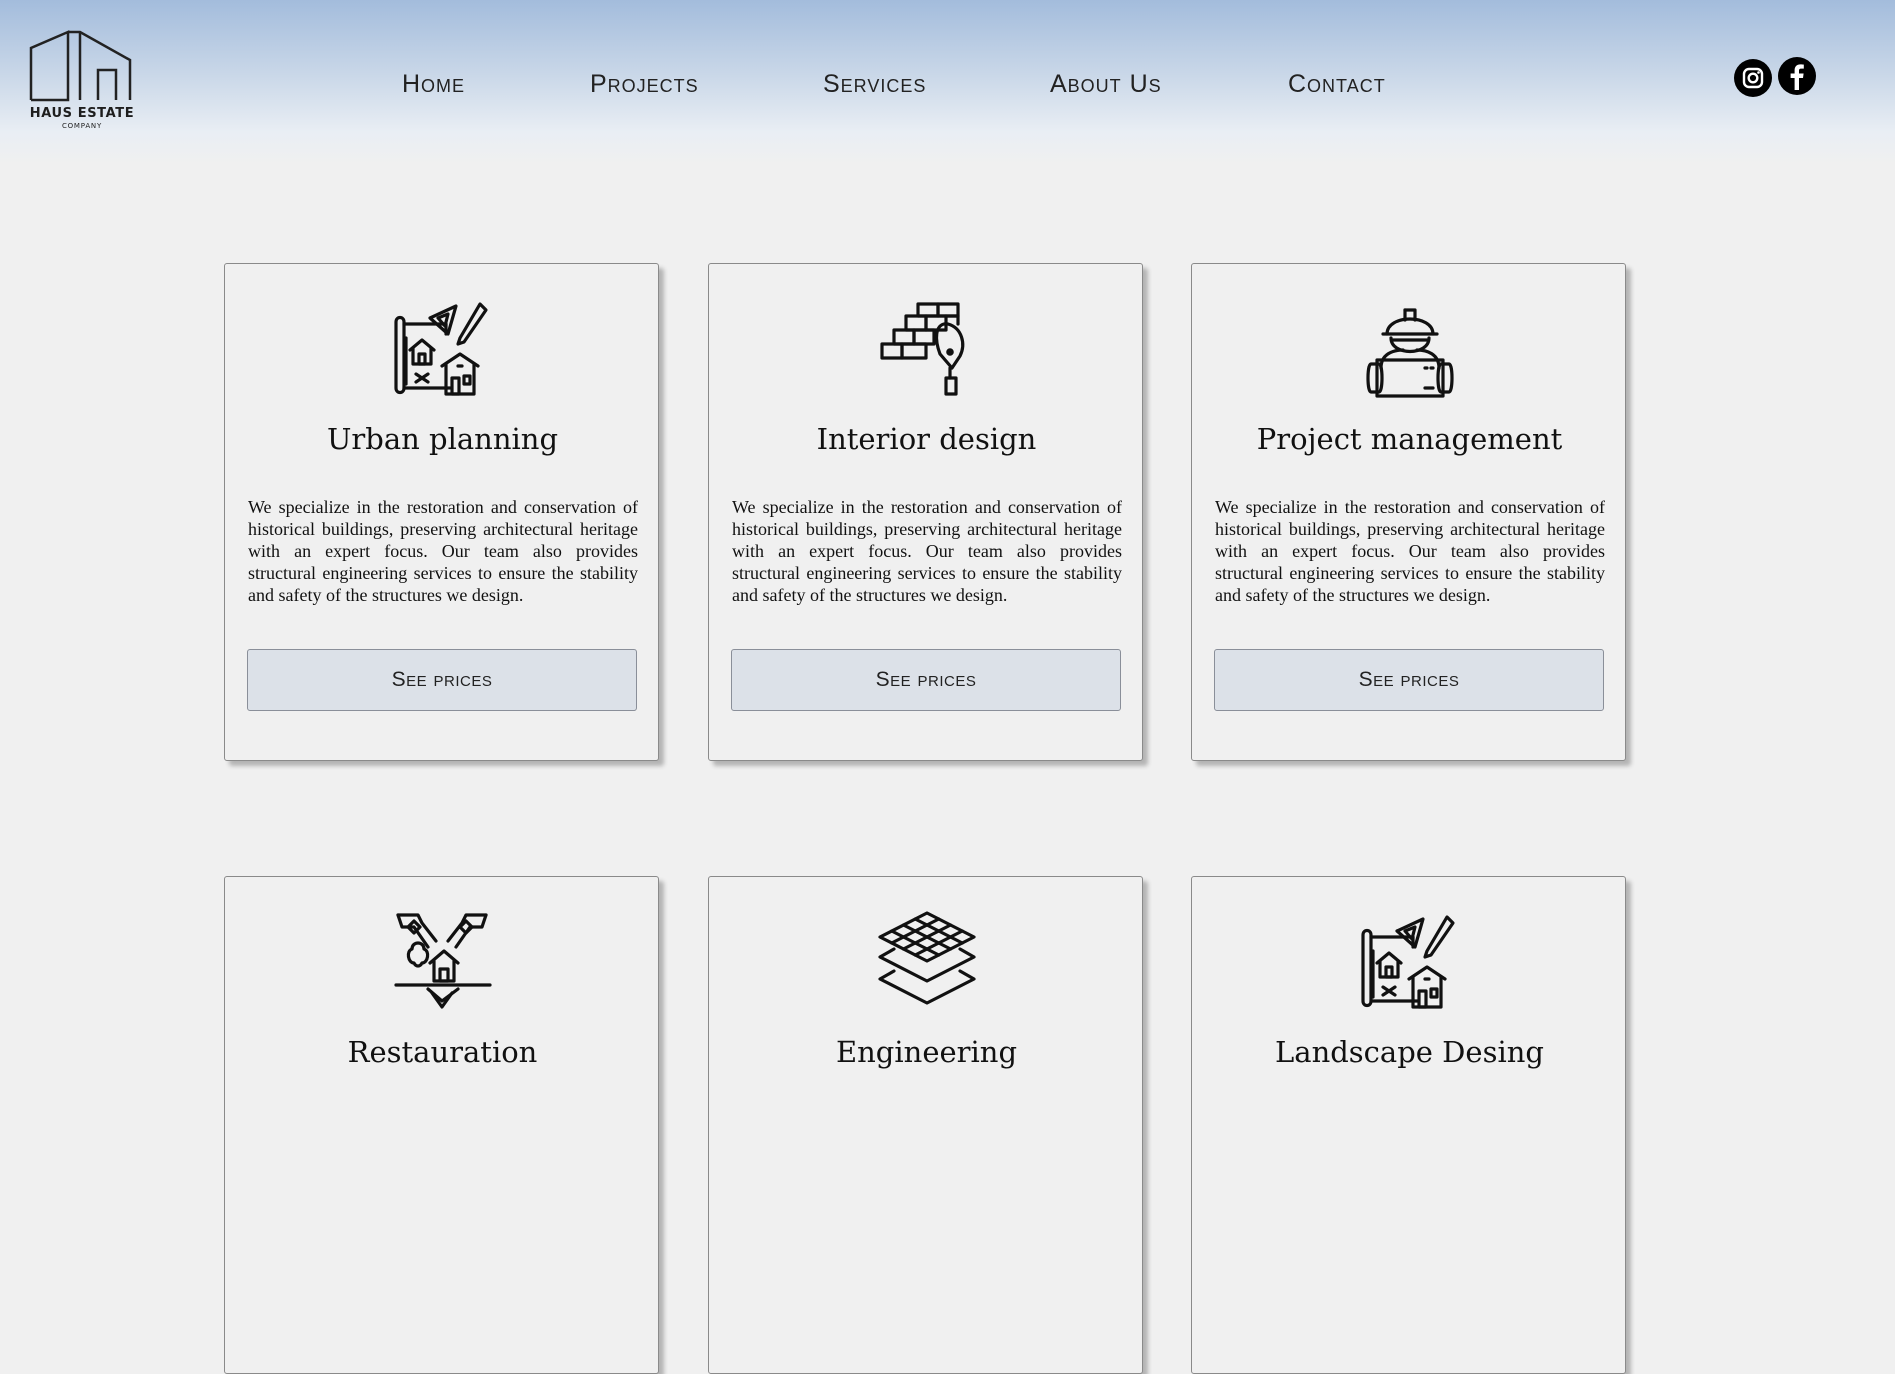 This screenshot has width=1895, height=1374. I want to click on landscape-design-icon, so click(1410, 962).